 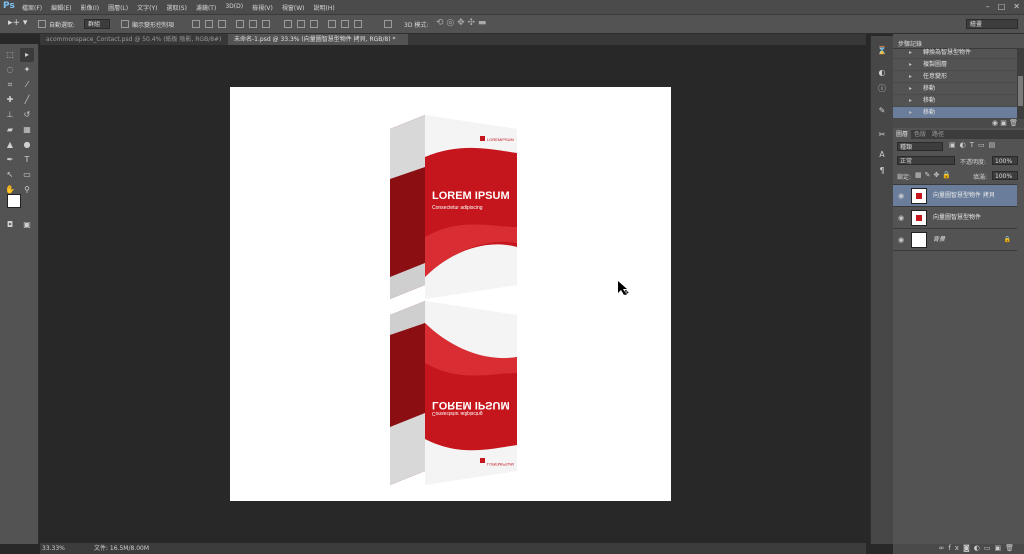 I want to click on blend-mode-dropdown: 正常, so click(x=926, y=160).